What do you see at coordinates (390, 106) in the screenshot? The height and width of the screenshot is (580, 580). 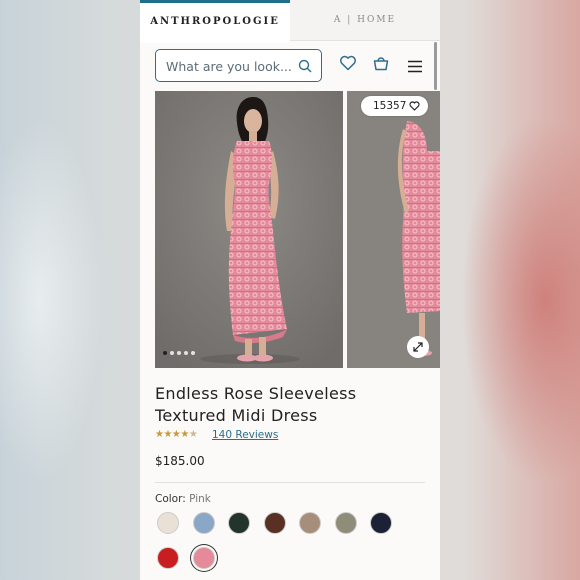 I see `favorite-count: 15357` at bounding box center [390, 106].